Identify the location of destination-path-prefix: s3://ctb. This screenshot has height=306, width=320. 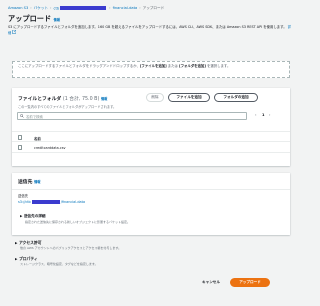
(24, 202).